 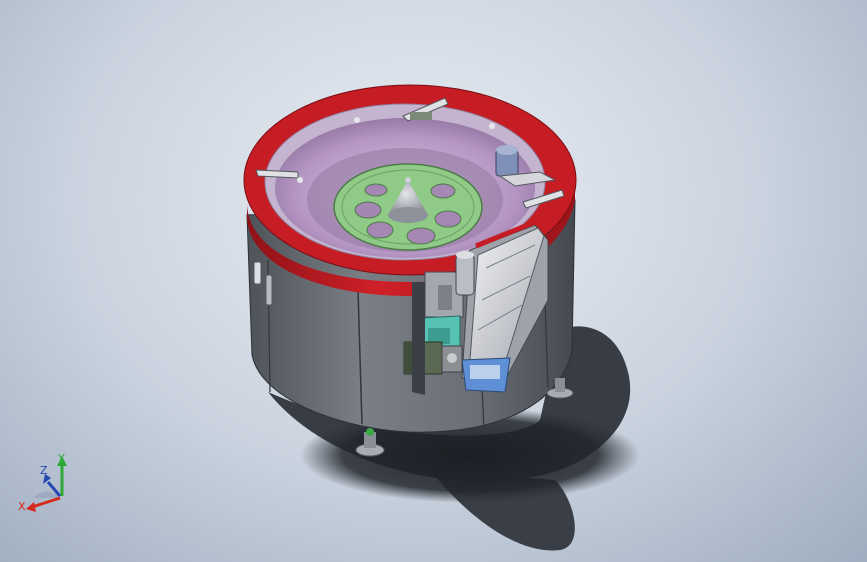 I want to click on y-axis-label: Y, so click(x=61, y=458).